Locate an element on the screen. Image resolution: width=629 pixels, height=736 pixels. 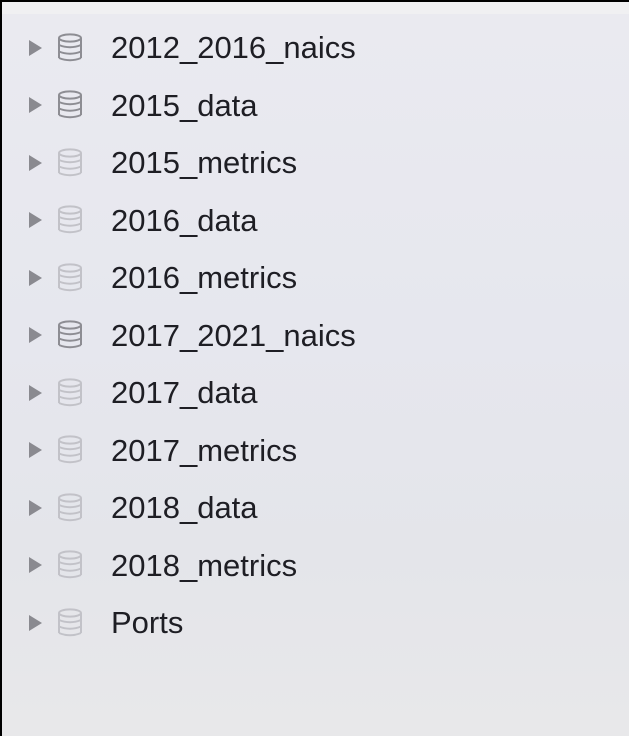
sidebar-item-database: 2017_2021_naics is located at coordinates (312, 336).